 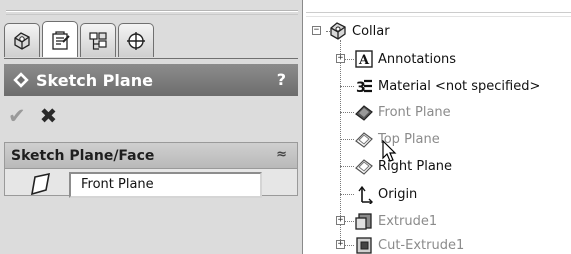 I want to click on mouse-cursor-icon, so click(x=389, y=151).